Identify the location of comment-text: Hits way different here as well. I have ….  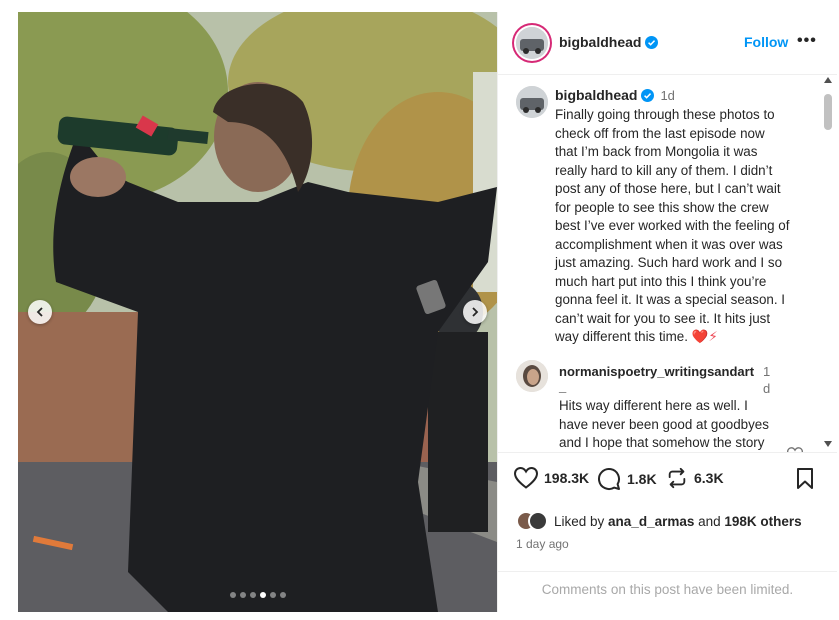
(674, 424).